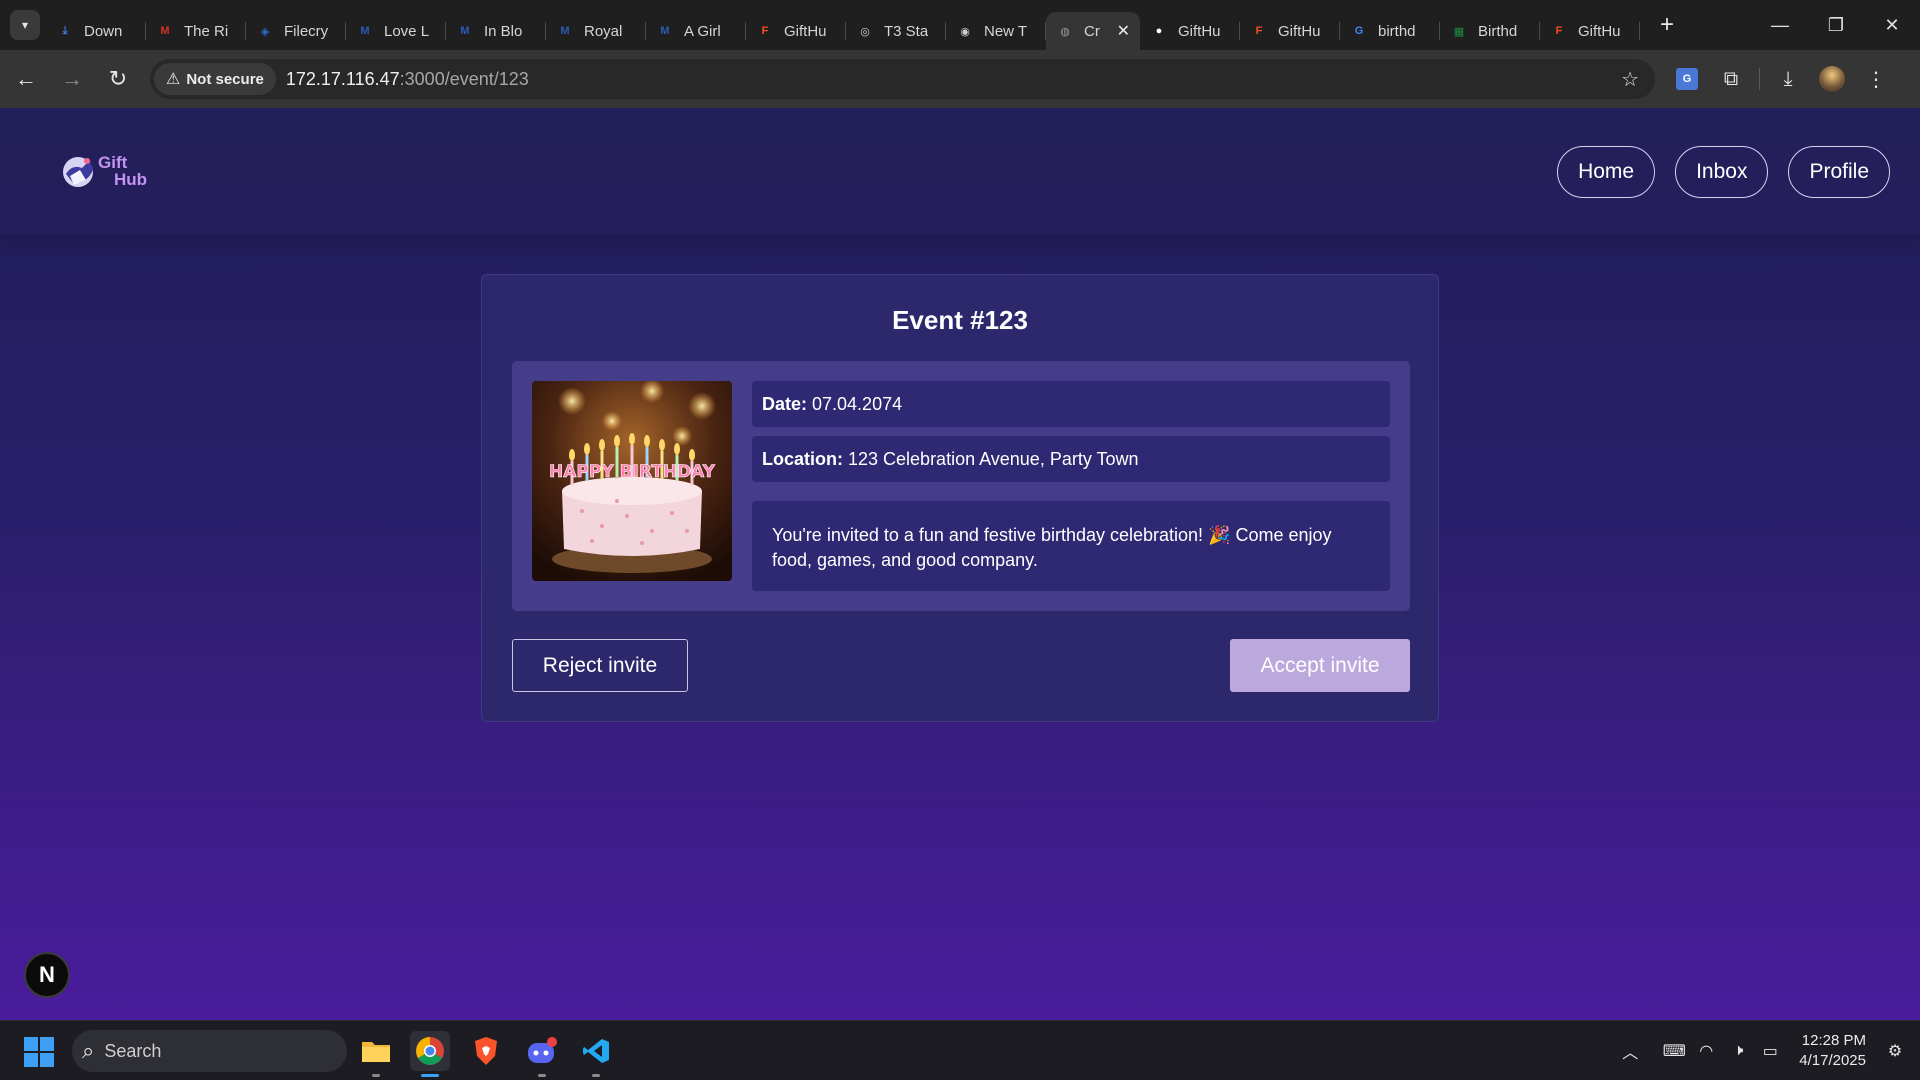  I want to click on main-nav: Home Inbox Profile, so click(1723, 172).